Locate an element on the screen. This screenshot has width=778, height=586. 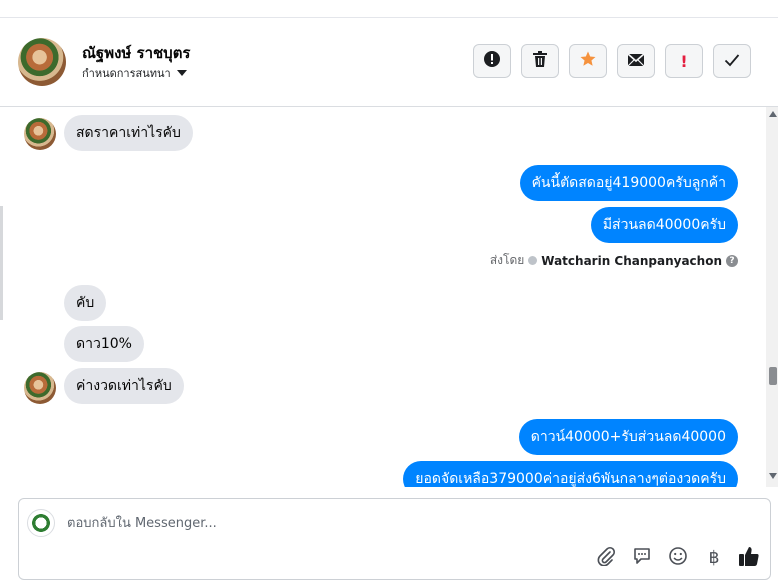
checkmark-icon is located at coordinates (732, 61).